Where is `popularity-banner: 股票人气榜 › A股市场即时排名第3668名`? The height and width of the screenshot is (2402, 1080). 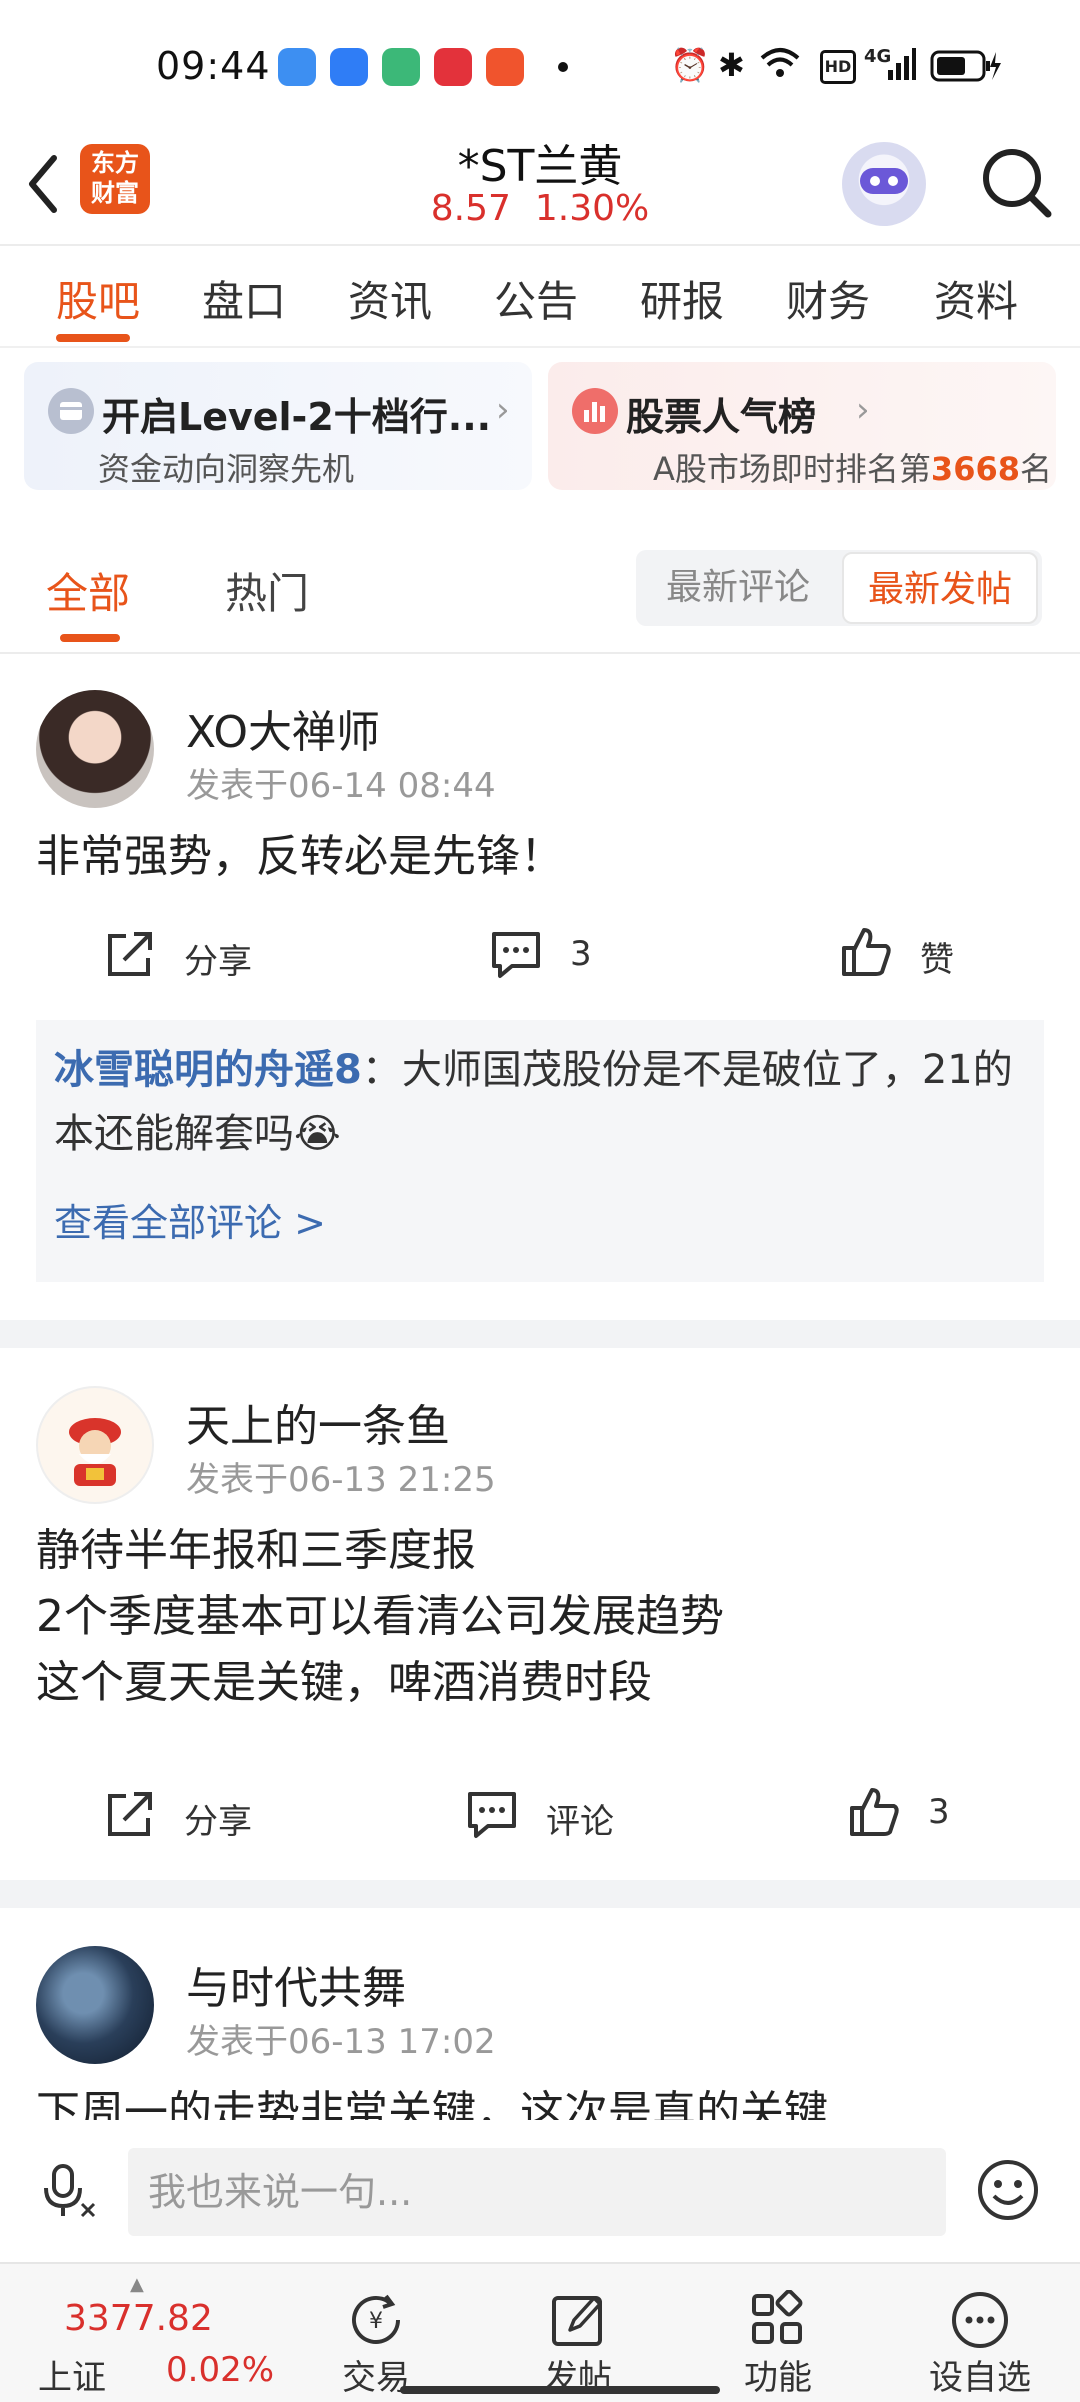
popularity-banner: 股票人气榜 › A股市场即时排名第3668名 is located at coordinates (802, 426).